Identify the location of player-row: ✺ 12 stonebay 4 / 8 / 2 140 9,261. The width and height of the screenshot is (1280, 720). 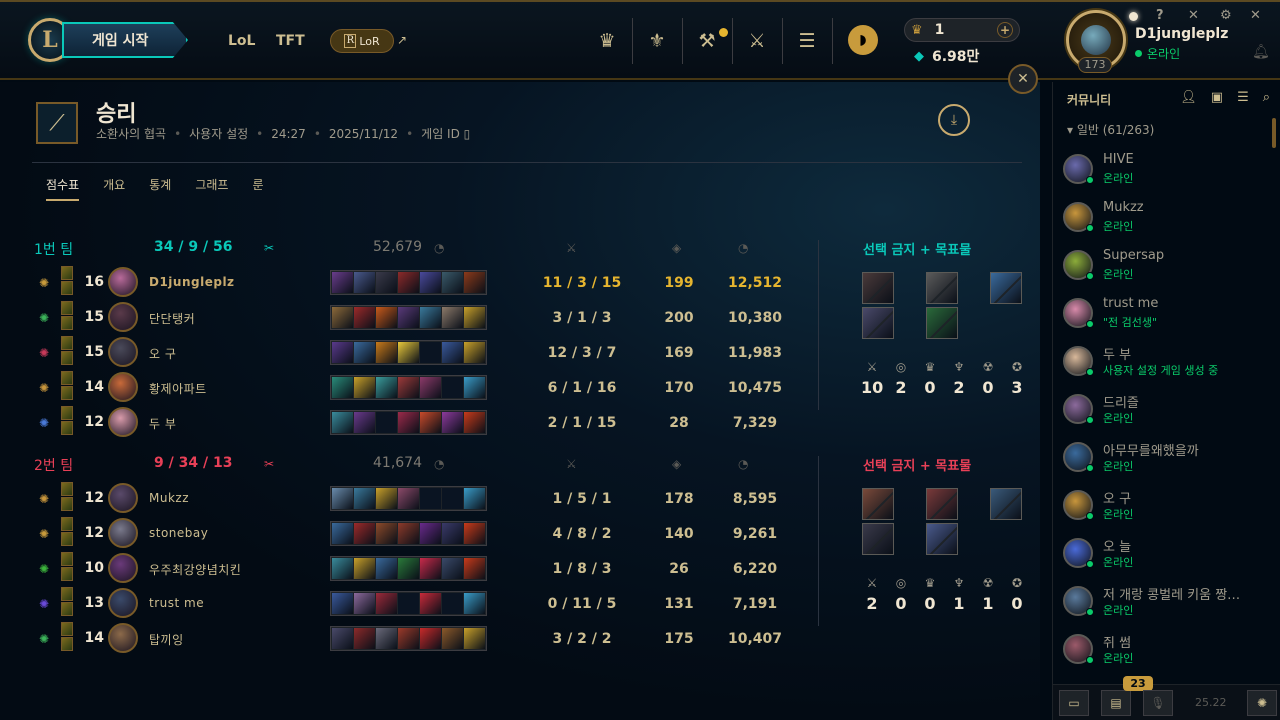
(414, 532).